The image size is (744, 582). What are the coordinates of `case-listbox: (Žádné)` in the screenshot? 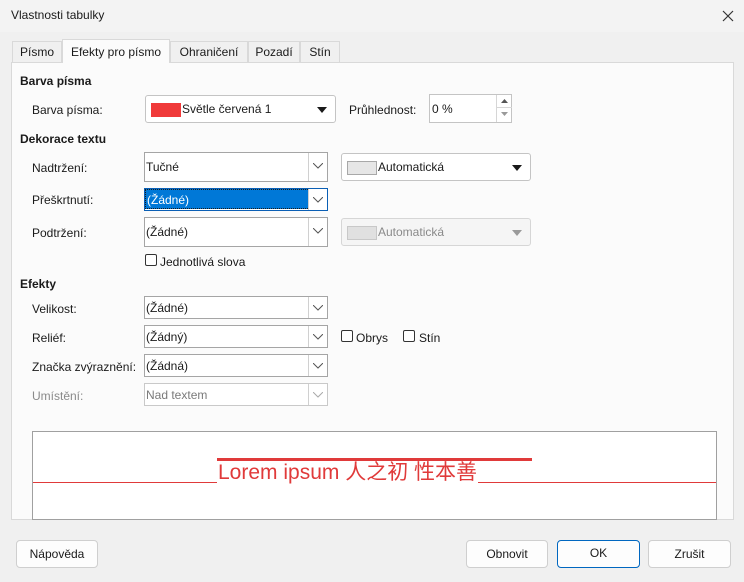 It's located at (236, 307).